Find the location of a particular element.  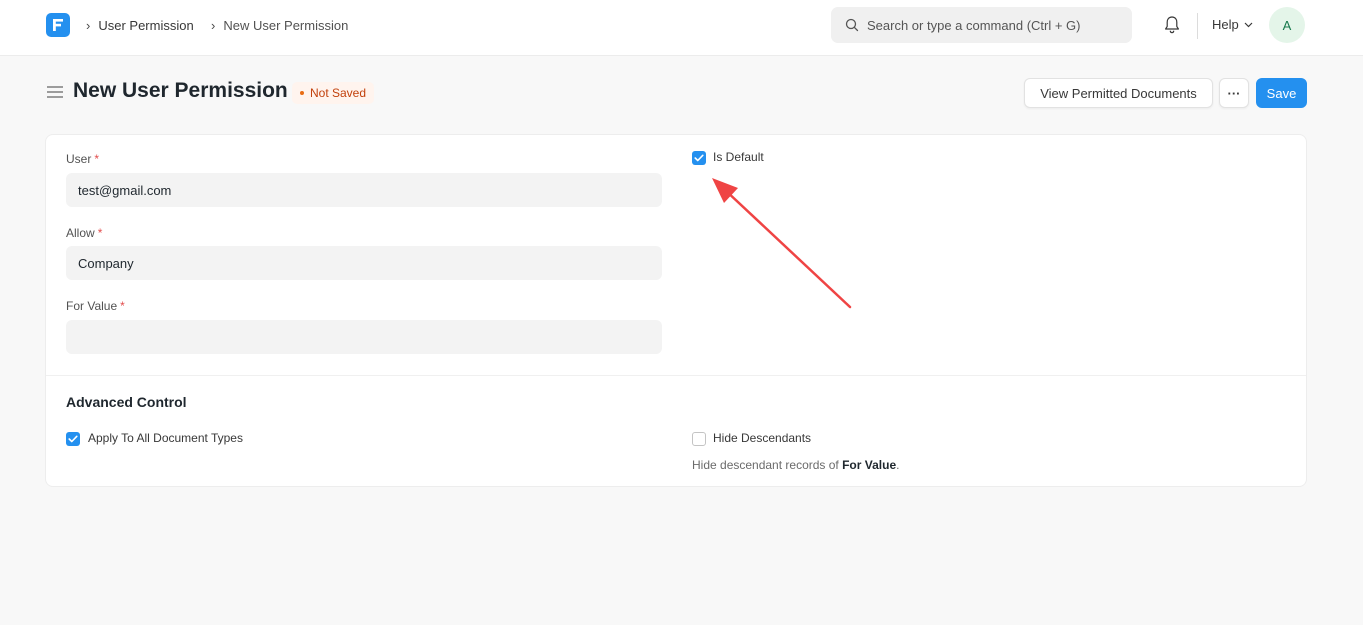

save-button: Save is located at coordinates (1281, 93).